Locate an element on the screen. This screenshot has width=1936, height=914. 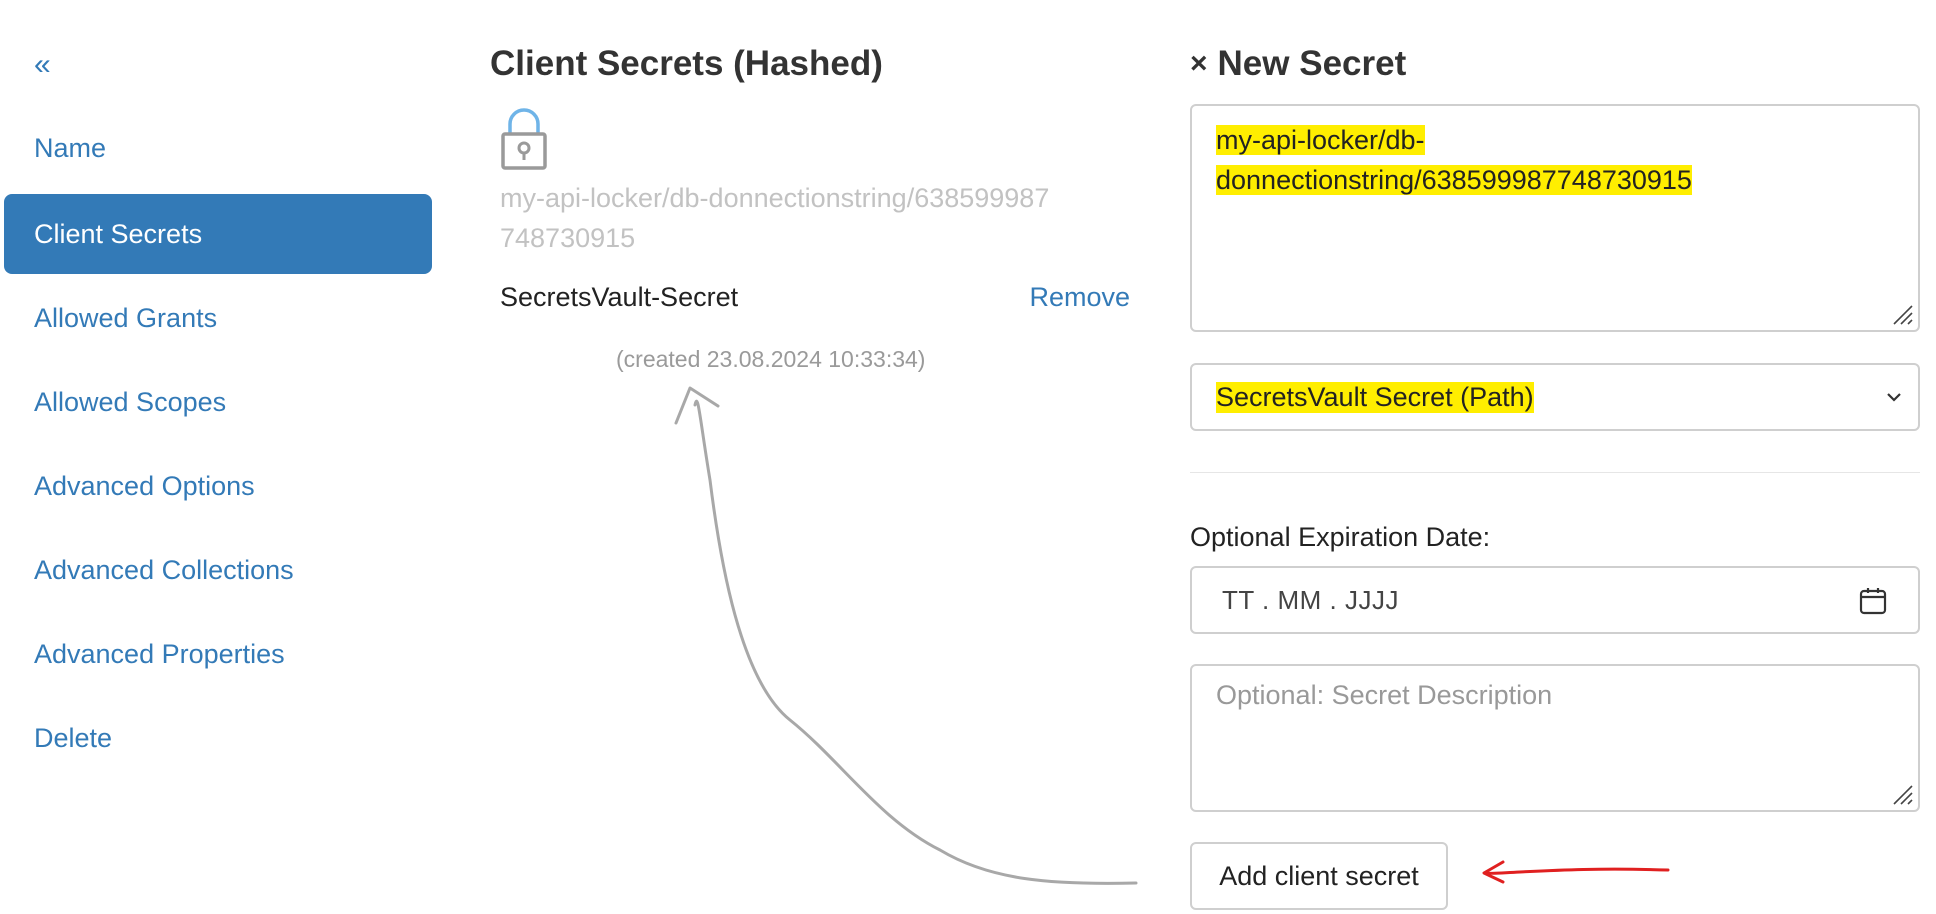
expiration-date-input: TT . MM . JJJJ is located at coordinates (1555, 600).